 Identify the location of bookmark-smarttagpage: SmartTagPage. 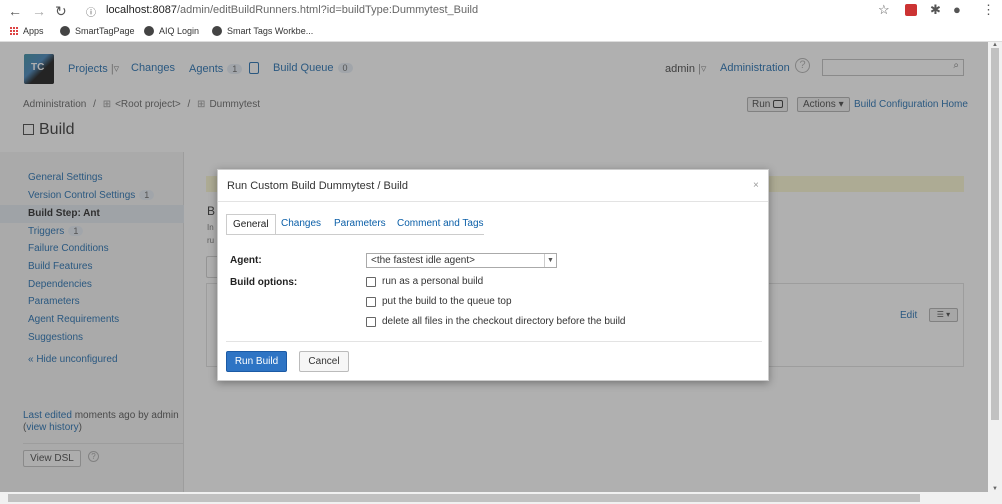
(97, 31).